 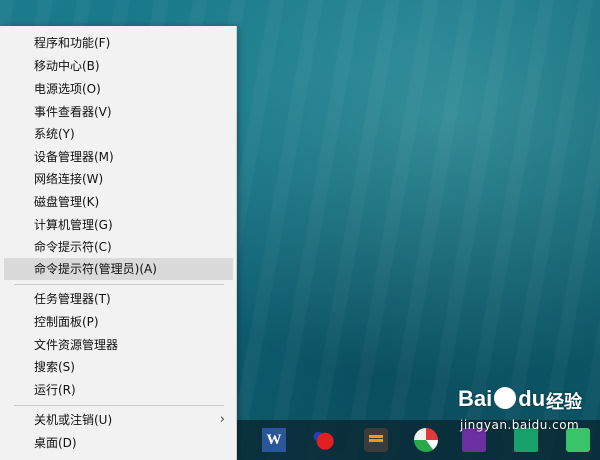 I want to click on menu-item-label: 事件查看器(V), so click(x=73, y=112).